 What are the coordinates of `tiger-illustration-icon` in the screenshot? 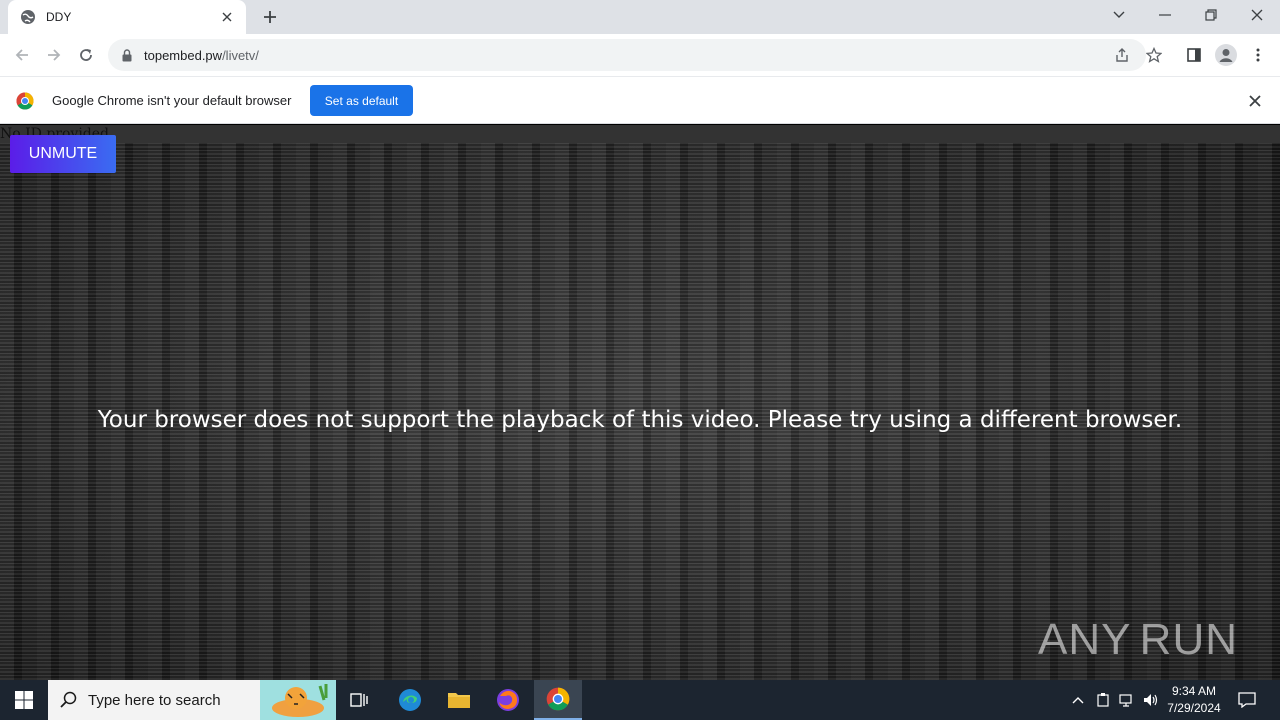 It's located at (298, 700).